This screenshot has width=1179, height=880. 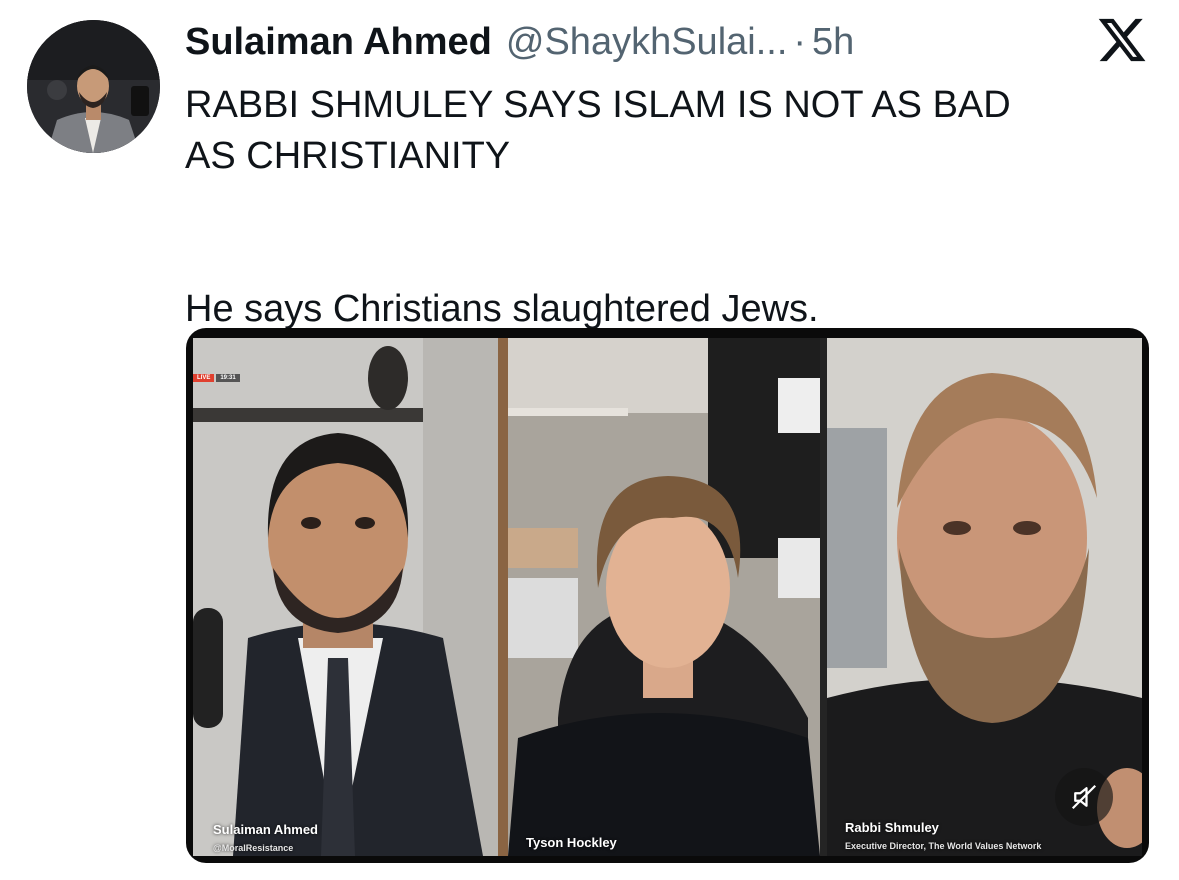 I want to click on participant-name: Rabbi Shmuley, so click(x=892, y=827).